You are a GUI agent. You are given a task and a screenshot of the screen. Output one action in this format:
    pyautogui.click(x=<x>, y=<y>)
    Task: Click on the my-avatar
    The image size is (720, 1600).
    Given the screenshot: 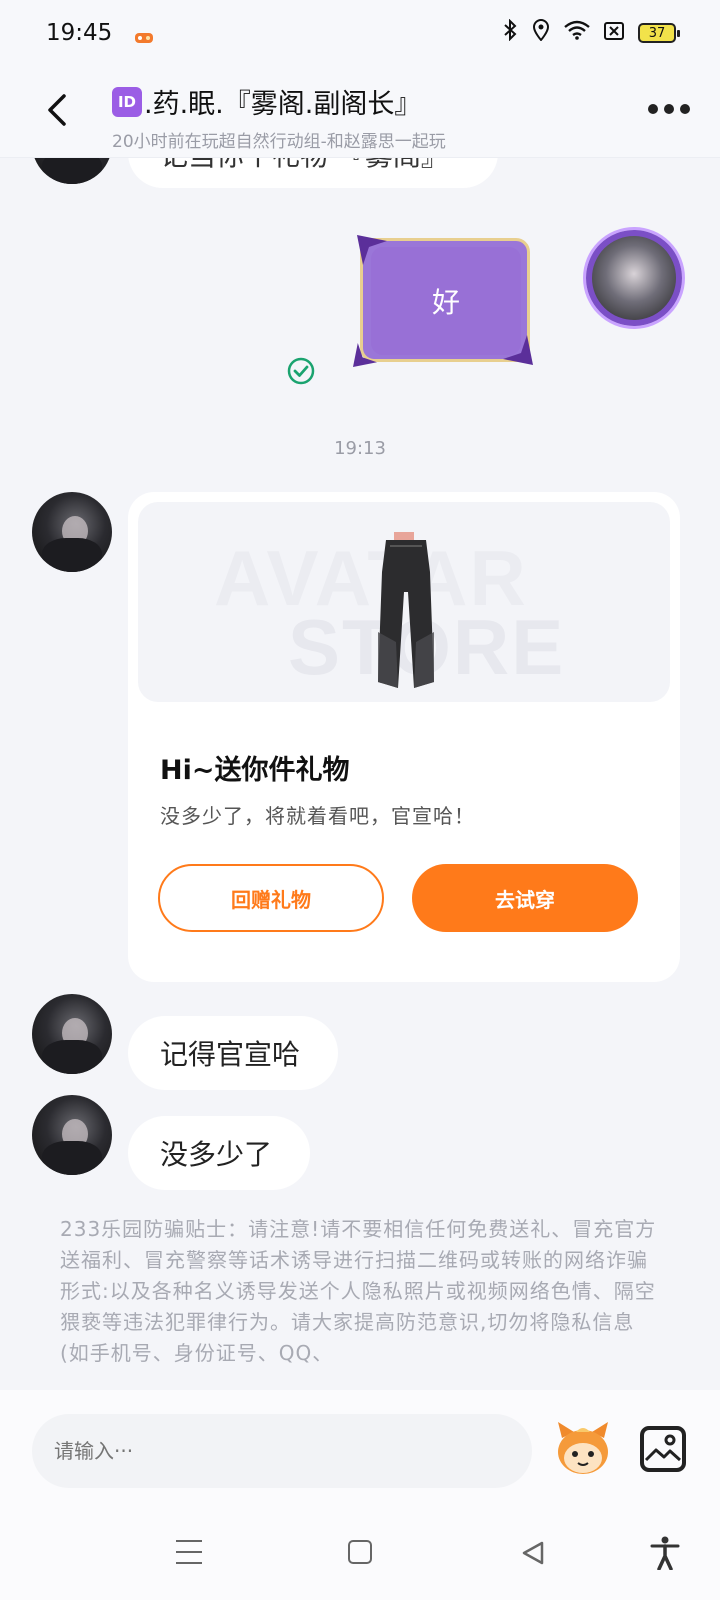 What is the action you would take?
    pyautogui.click(x=634, y=278)
    